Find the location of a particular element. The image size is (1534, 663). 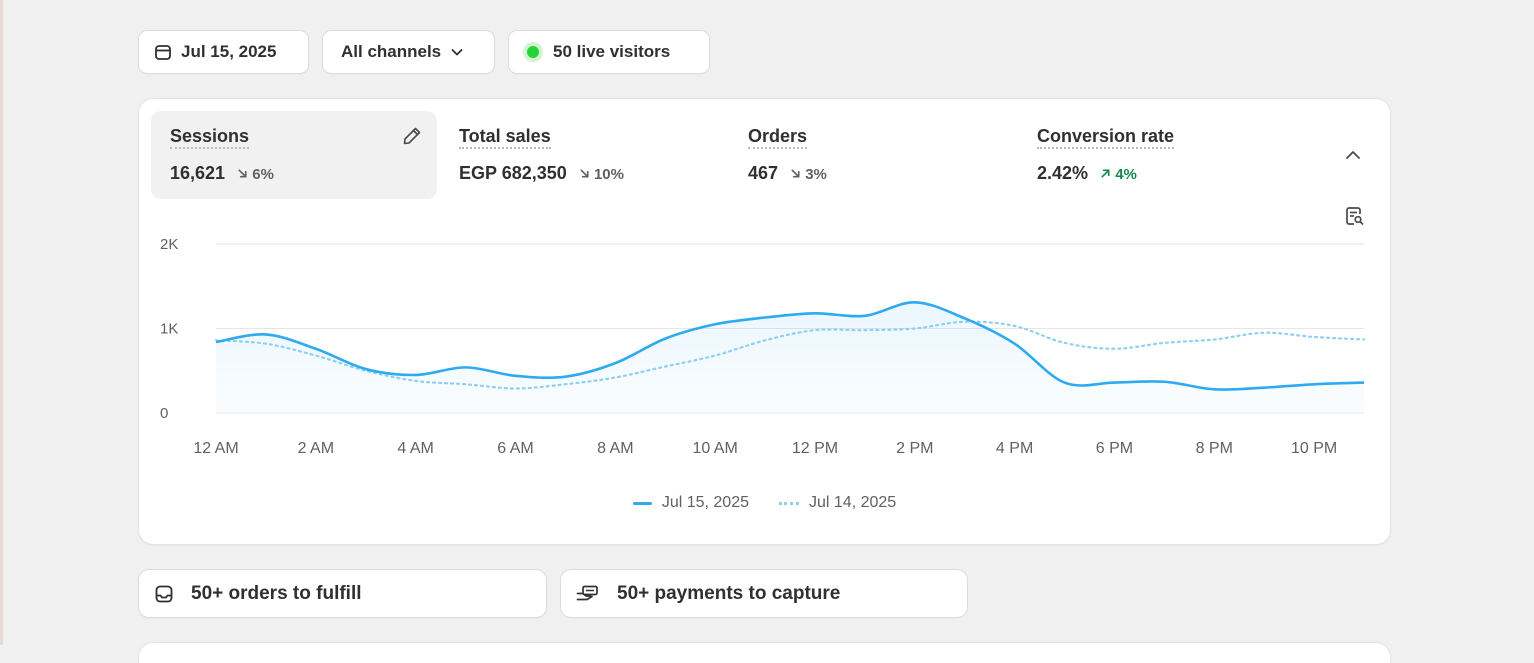

y-tick-label: 2K is located at coordinates (169, 244).